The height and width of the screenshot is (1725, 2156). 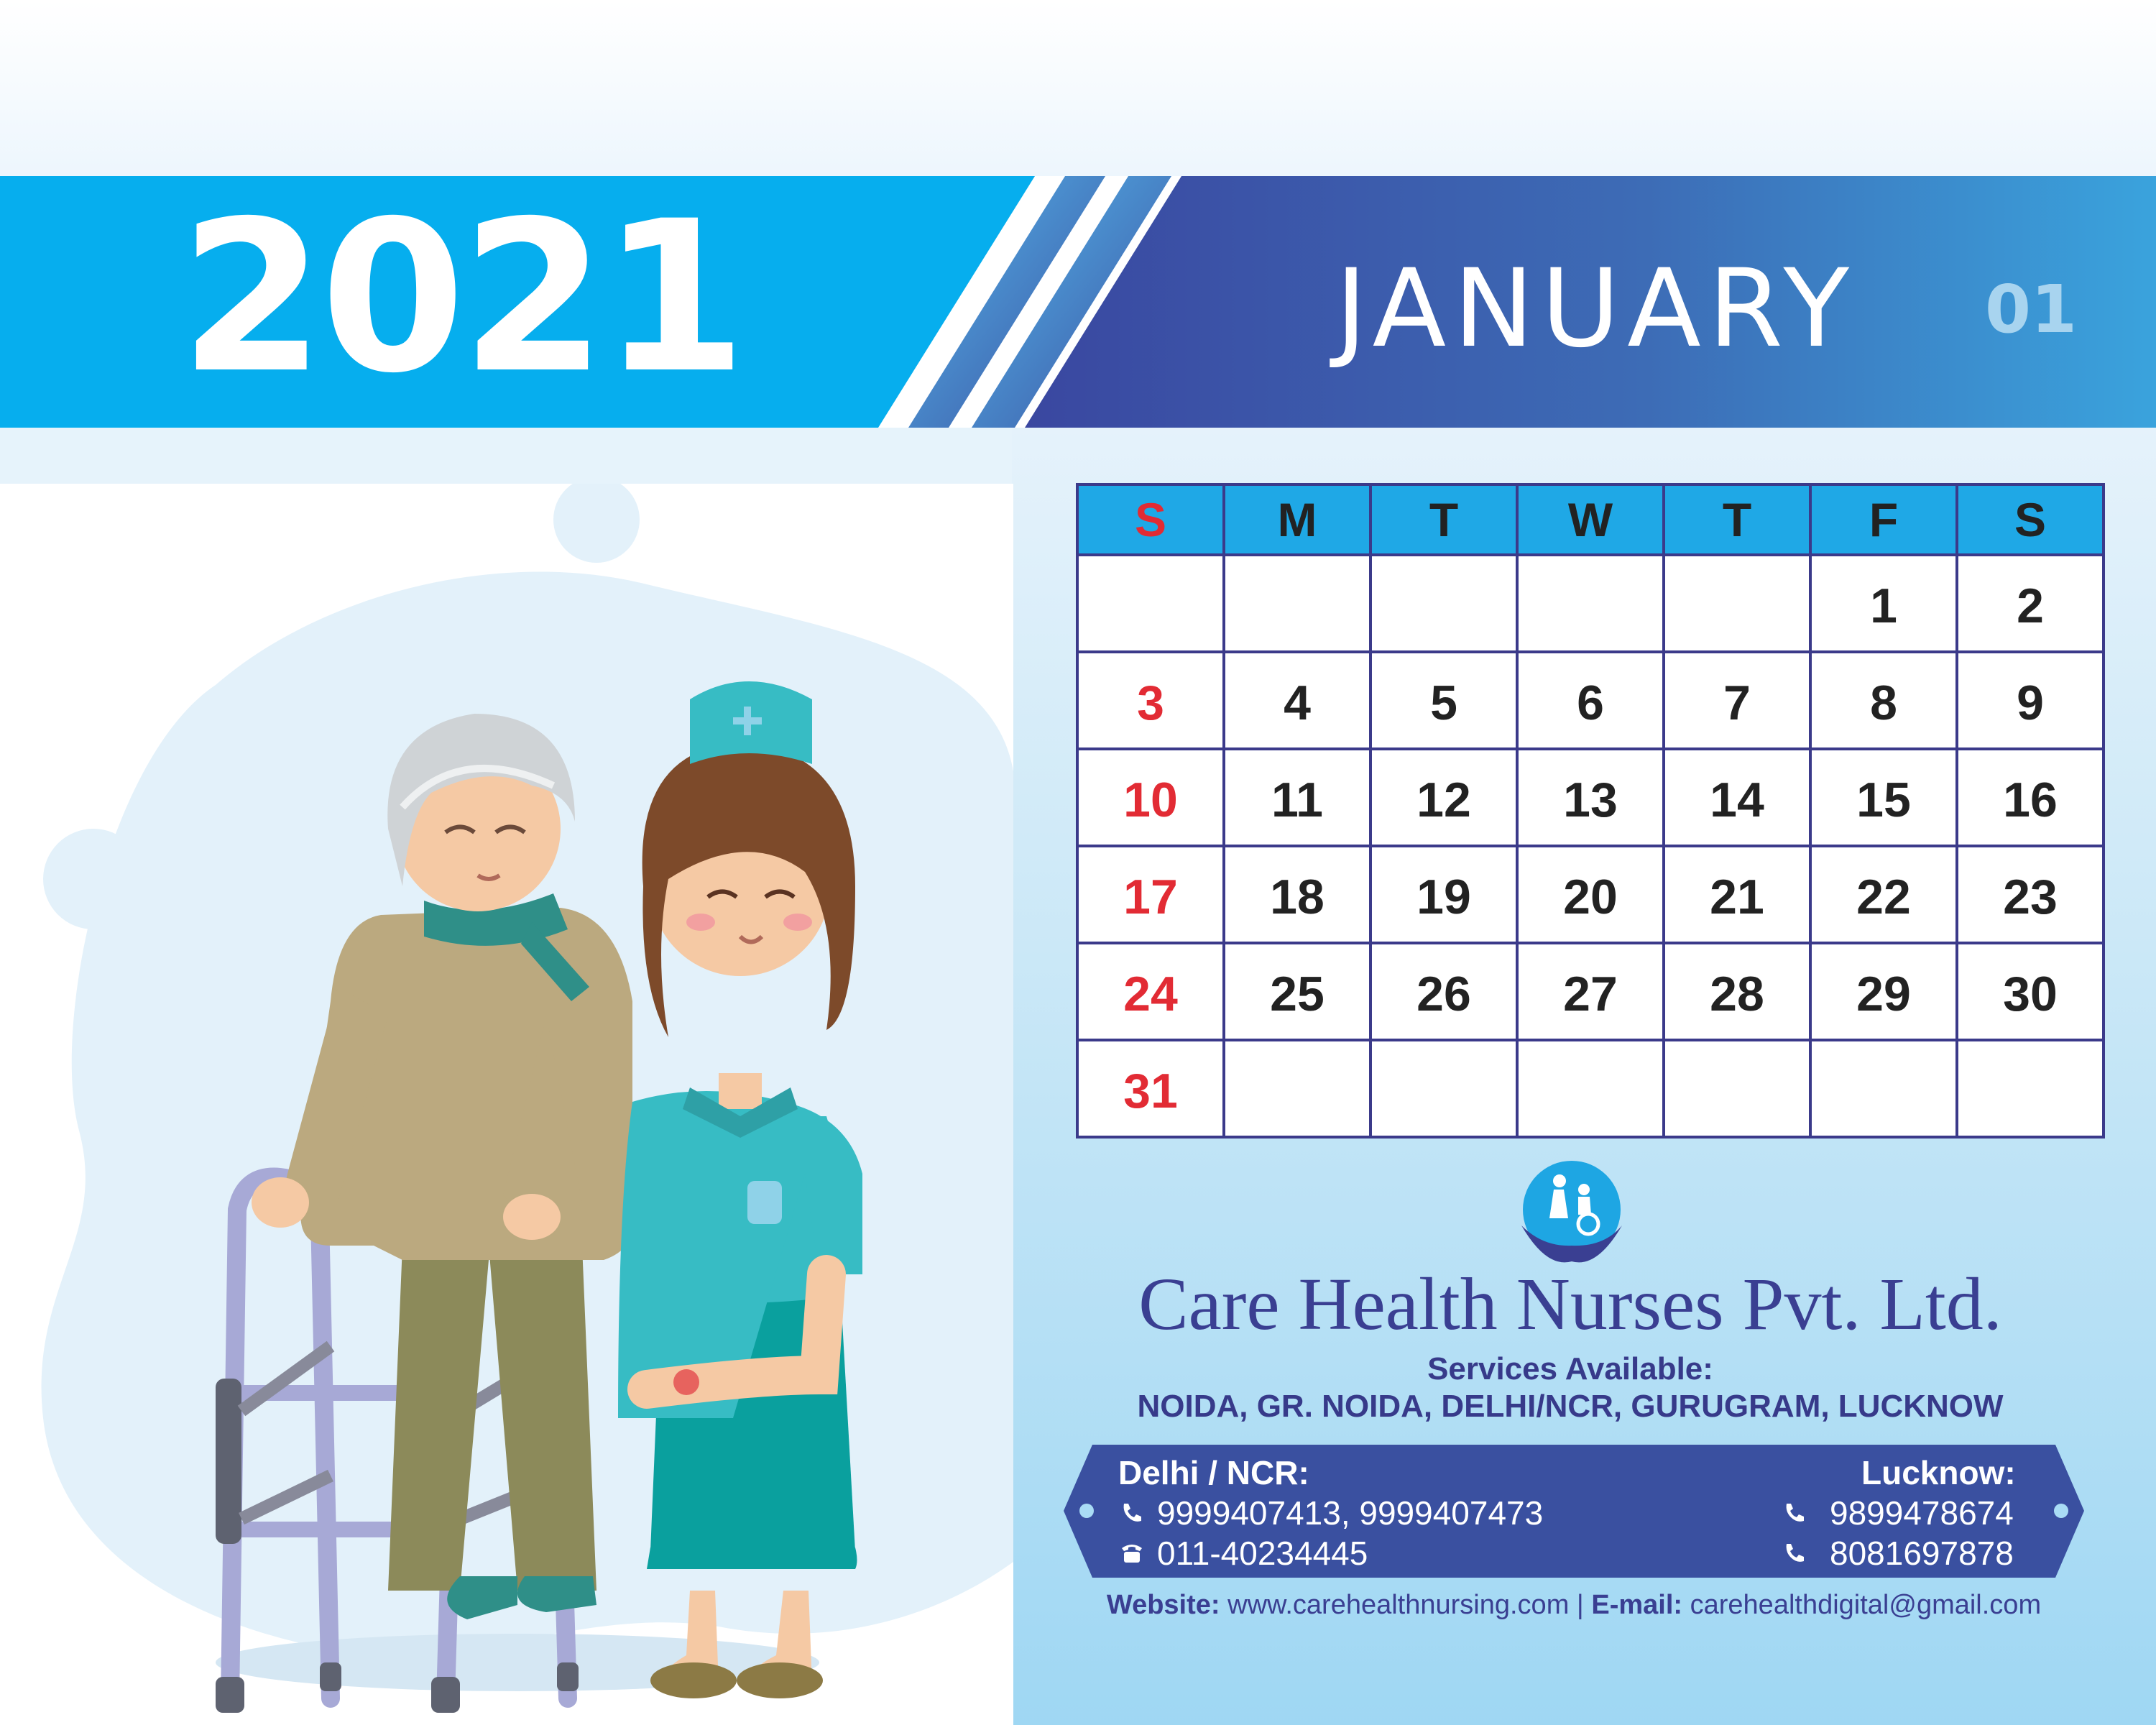 What do you see at coordinates (1737, 894) in the screenshot?
I see `day-cell: 21` at bounding box center [1737, 894].